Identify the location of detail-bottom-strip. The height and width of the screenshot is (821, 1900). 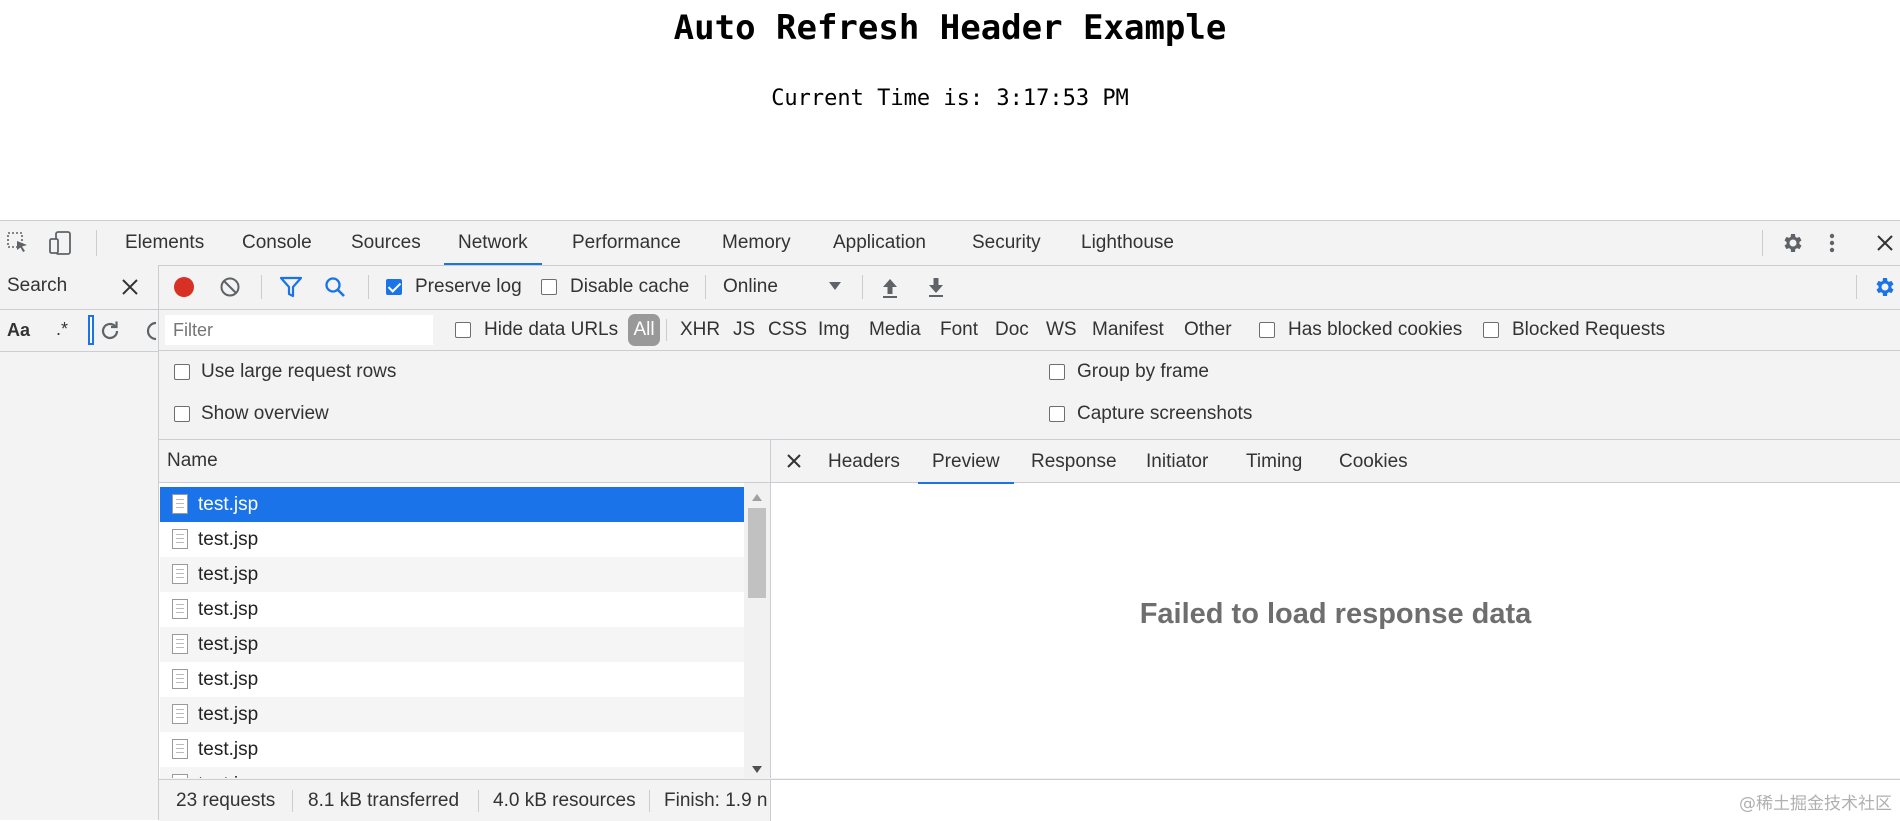
(1335, 800).